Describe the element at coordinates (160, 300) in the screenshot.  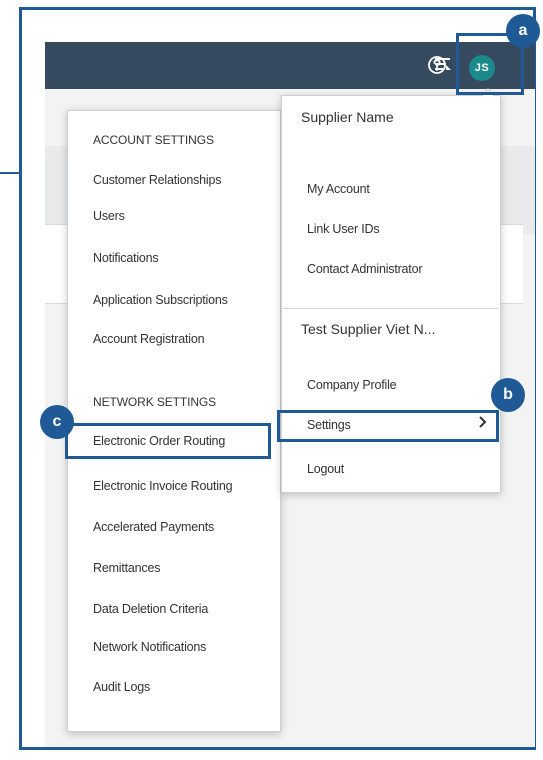
I see `menu-item-application-subscriptions: Application Subscriptions` at that location.